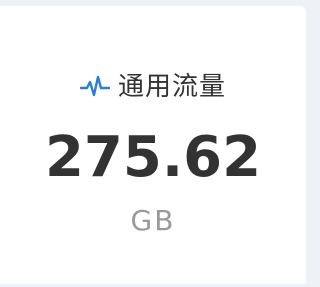  Describe the element at coordinates (171, 87) in the screenshot. I see `card-title: 通用流量` at that location.